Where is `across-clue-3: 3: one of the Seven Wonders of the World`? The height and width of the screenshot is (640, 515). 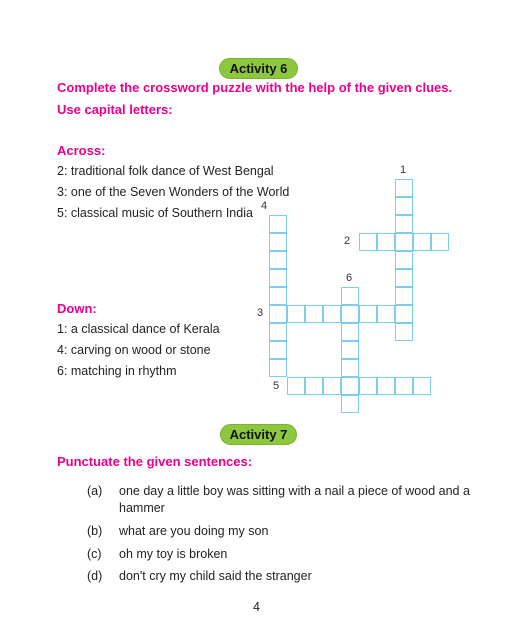
across-clue-3: 3: one of the Seven Wonders of the World is located at coordinates (173, 192).